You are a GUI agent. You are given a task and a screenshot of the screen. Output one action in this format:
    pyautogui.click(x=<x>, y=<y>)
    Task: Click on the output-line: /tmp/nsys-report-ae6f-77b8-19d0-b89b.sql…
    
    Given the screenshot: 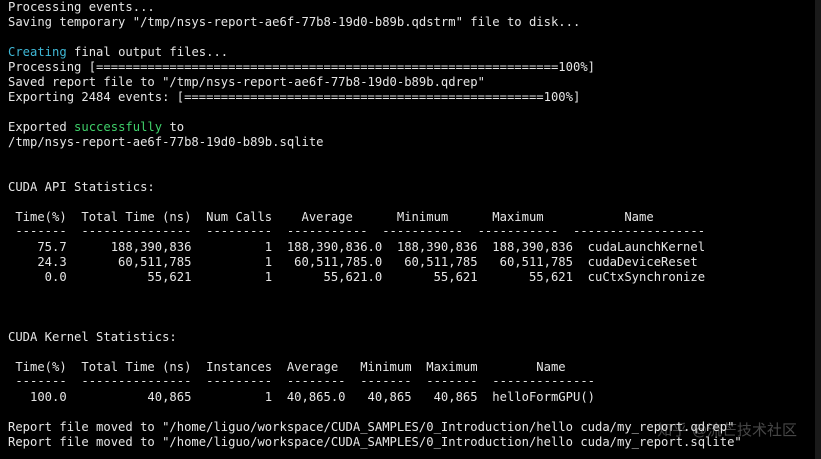 What is the action you would take?
    pyautogui.click(x=166, y=142)
    